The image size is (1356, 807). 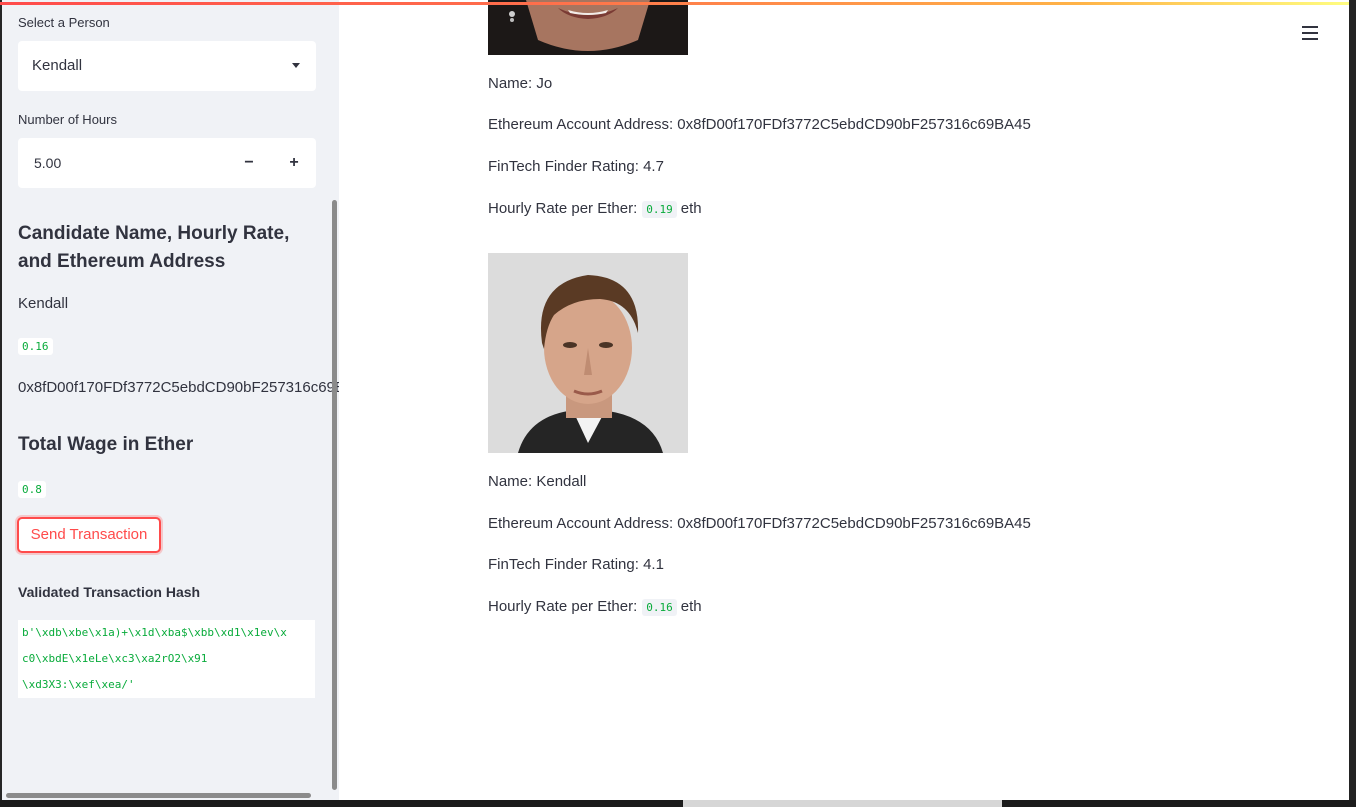 What do you see at coordinates (659, 209) in the screenshot?
I see `rate-value: 0.19` at bounding box center [659, 209].